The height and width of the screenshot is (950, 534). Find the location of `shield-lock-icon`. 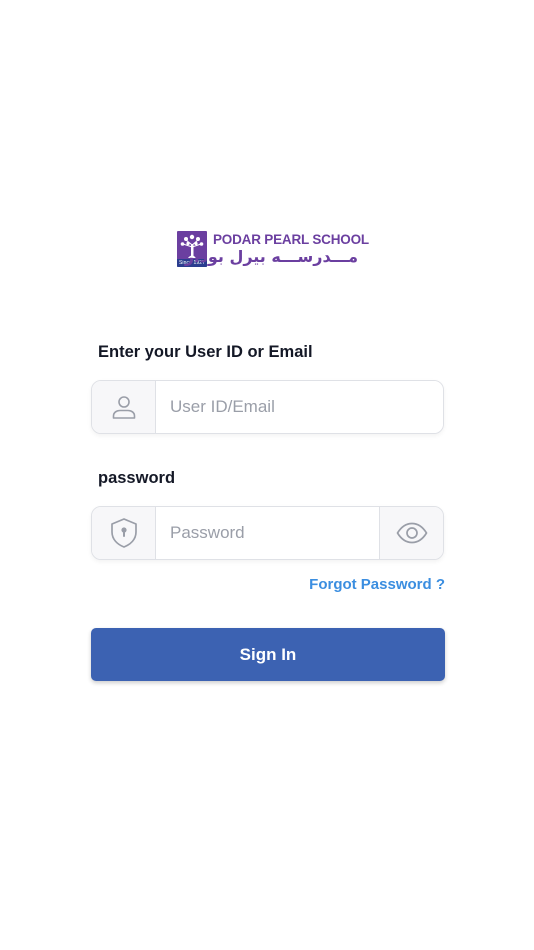

shield-lock-icon is located at coordinates (124, 533).